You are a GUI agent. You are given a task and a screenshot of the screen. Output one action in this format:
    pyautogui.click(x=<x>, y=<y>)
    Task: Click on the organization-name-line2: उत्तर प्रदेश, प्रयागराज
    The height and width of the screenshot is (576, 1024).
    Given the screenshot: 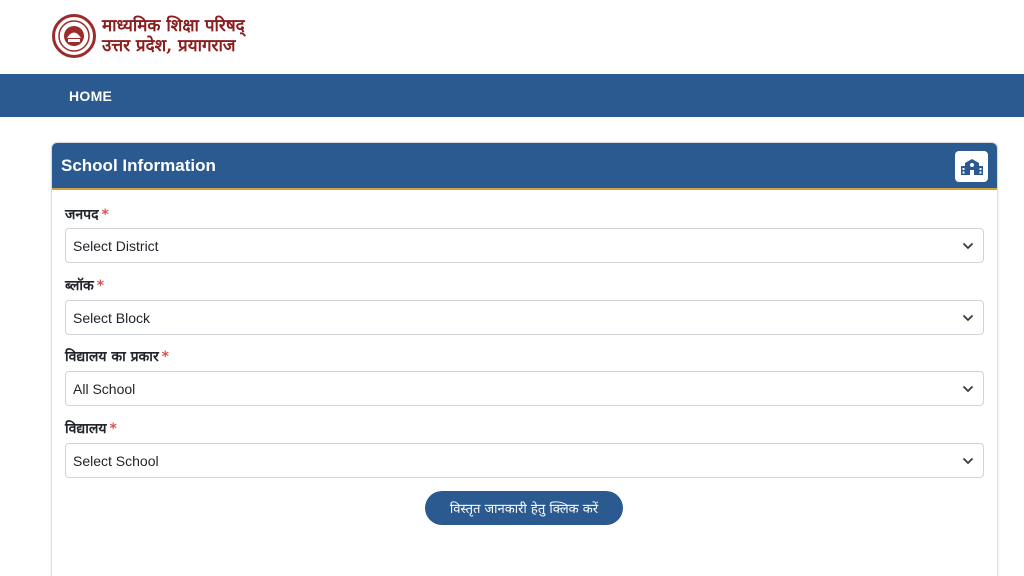 What is the action you would take?
    pyautogui.click(x=169, y=46)
    